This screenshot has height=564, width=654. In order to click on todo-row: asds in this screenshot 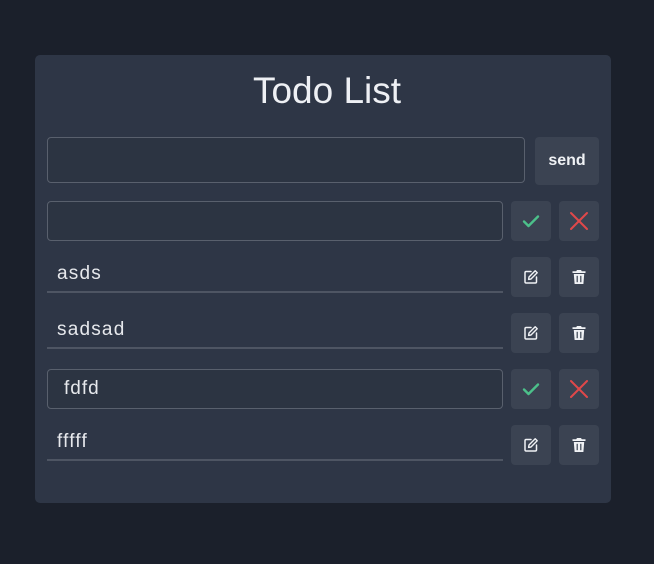, I will do `click(323, 277)`.